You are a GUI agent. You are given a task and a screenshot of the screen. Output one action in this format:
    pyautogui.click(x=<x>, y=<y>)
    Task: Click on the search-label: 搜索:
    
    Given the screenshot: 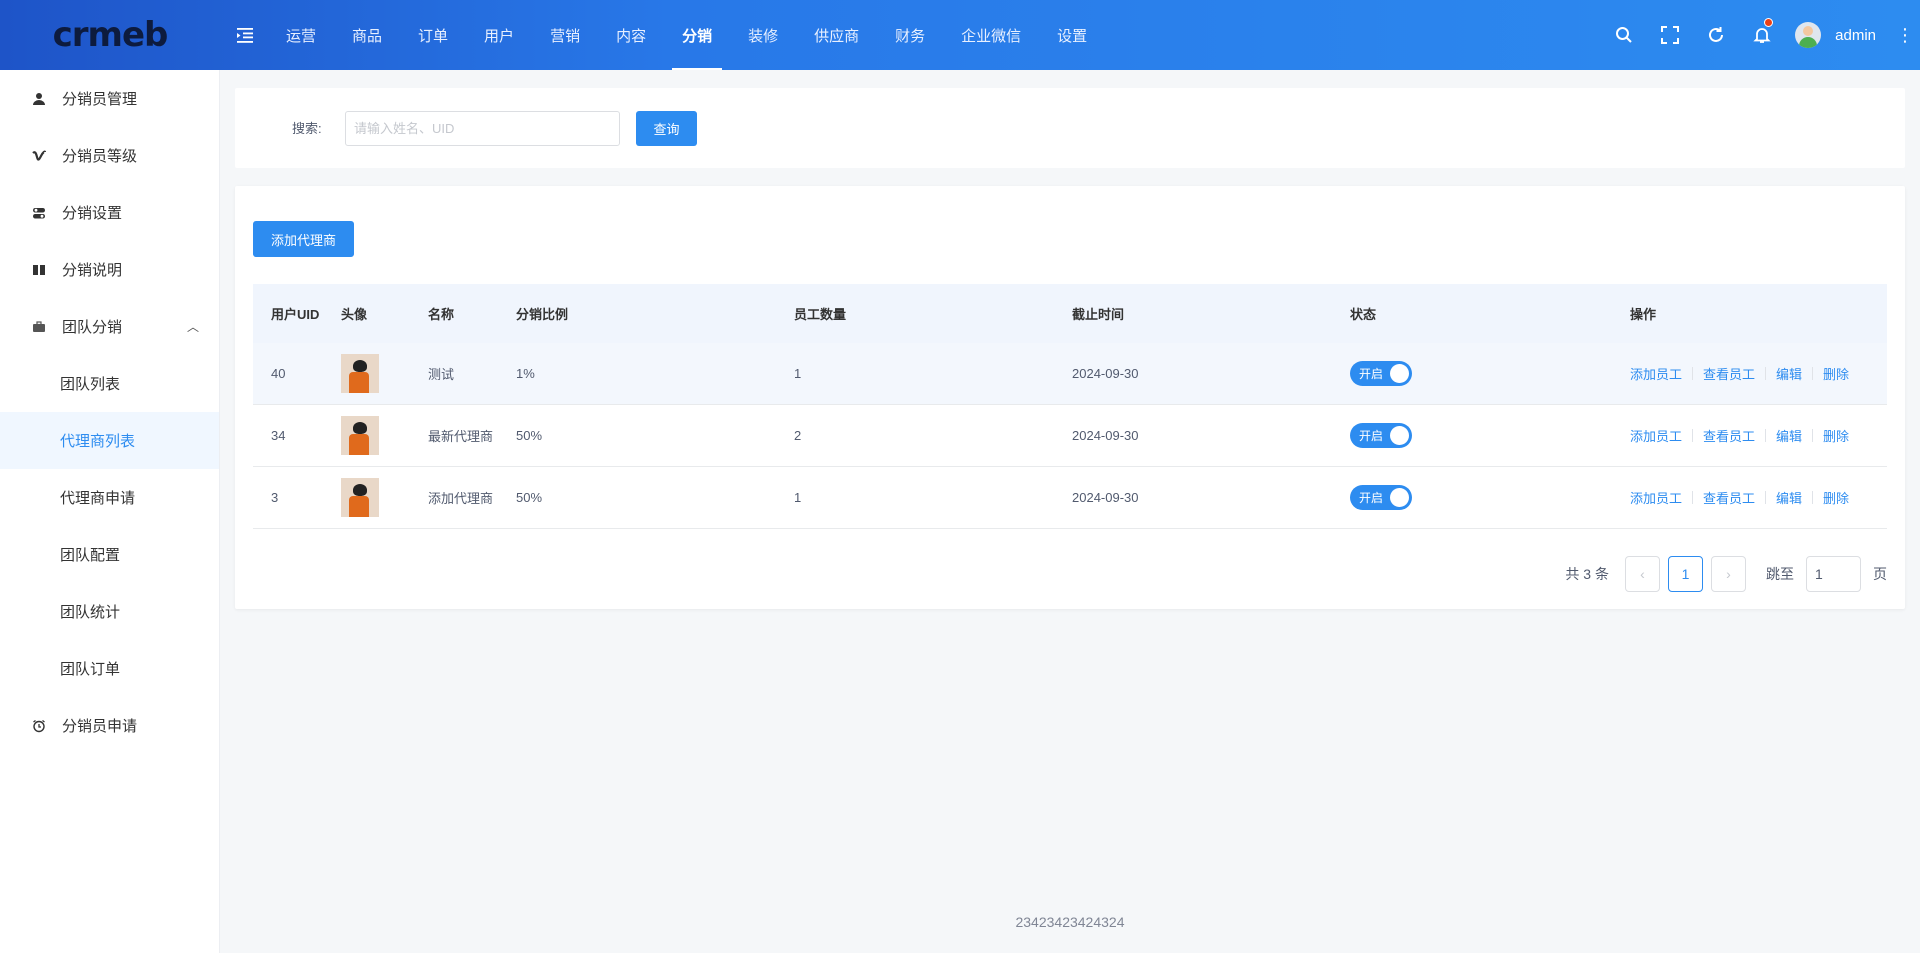 What is the action you would take?
    pyautogui.click(x=307, y=128)
    